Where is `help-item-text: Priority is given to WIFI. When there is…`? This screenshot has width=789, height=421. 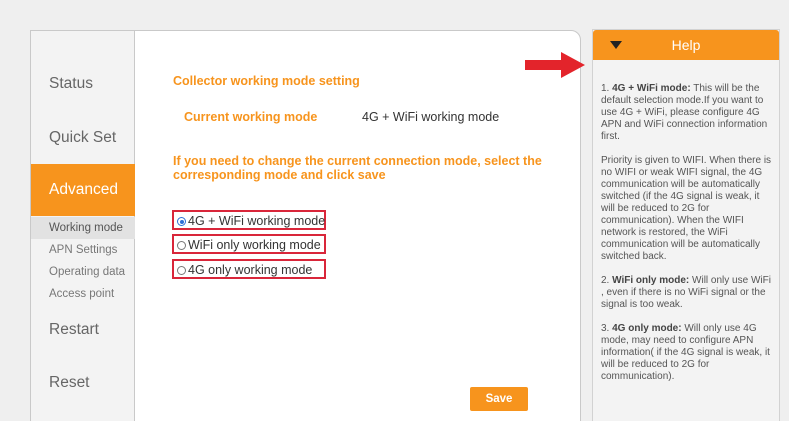
help-item-text: Priority is given to WIFI. When there is… is located at coordinates (686, 208).